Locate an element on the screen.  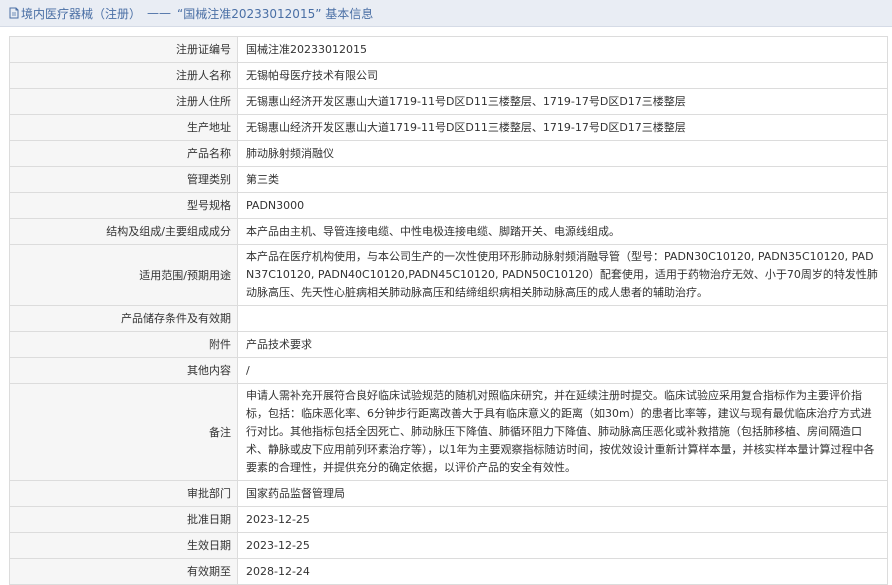
table-row: 审批部门 国家药品监督管理局 is located at coordinates (448, 493).